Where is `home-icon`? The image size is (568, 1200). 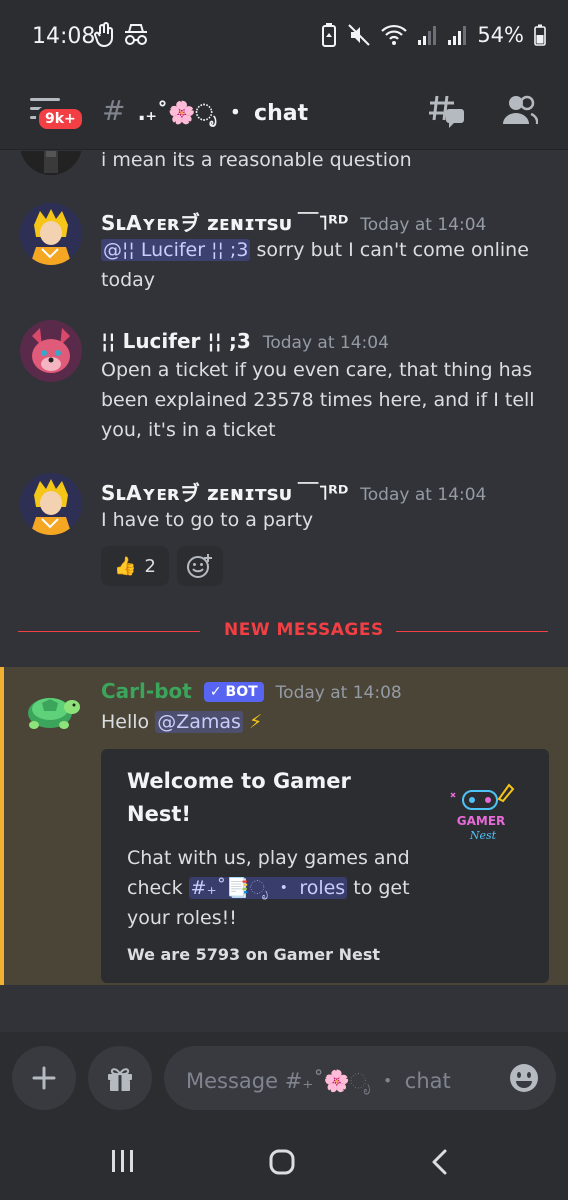
home-icon is located at coordinates (282, 1162).